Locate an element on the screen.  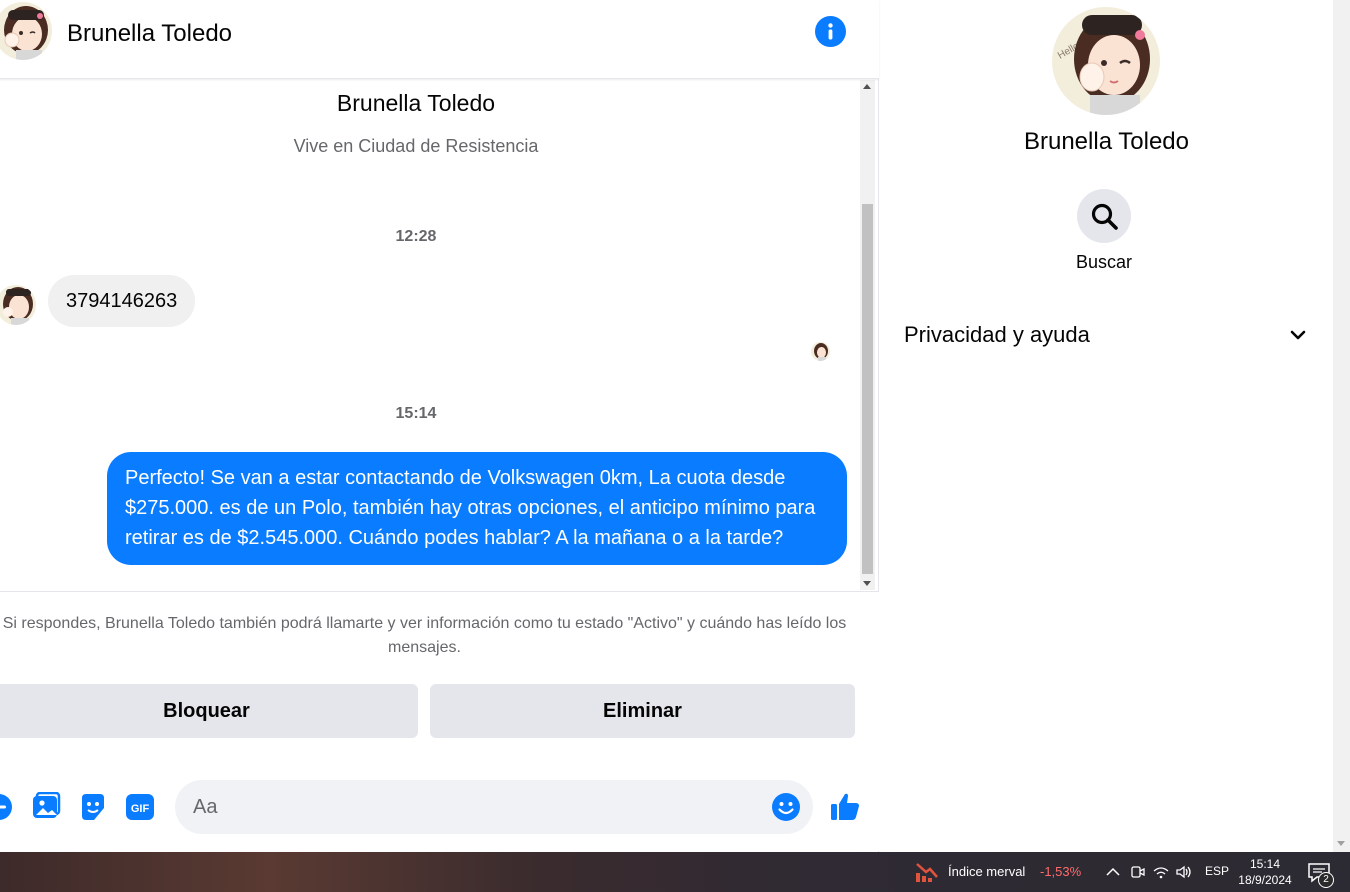
page-scrollbar is located at coordinates (1341, 426).